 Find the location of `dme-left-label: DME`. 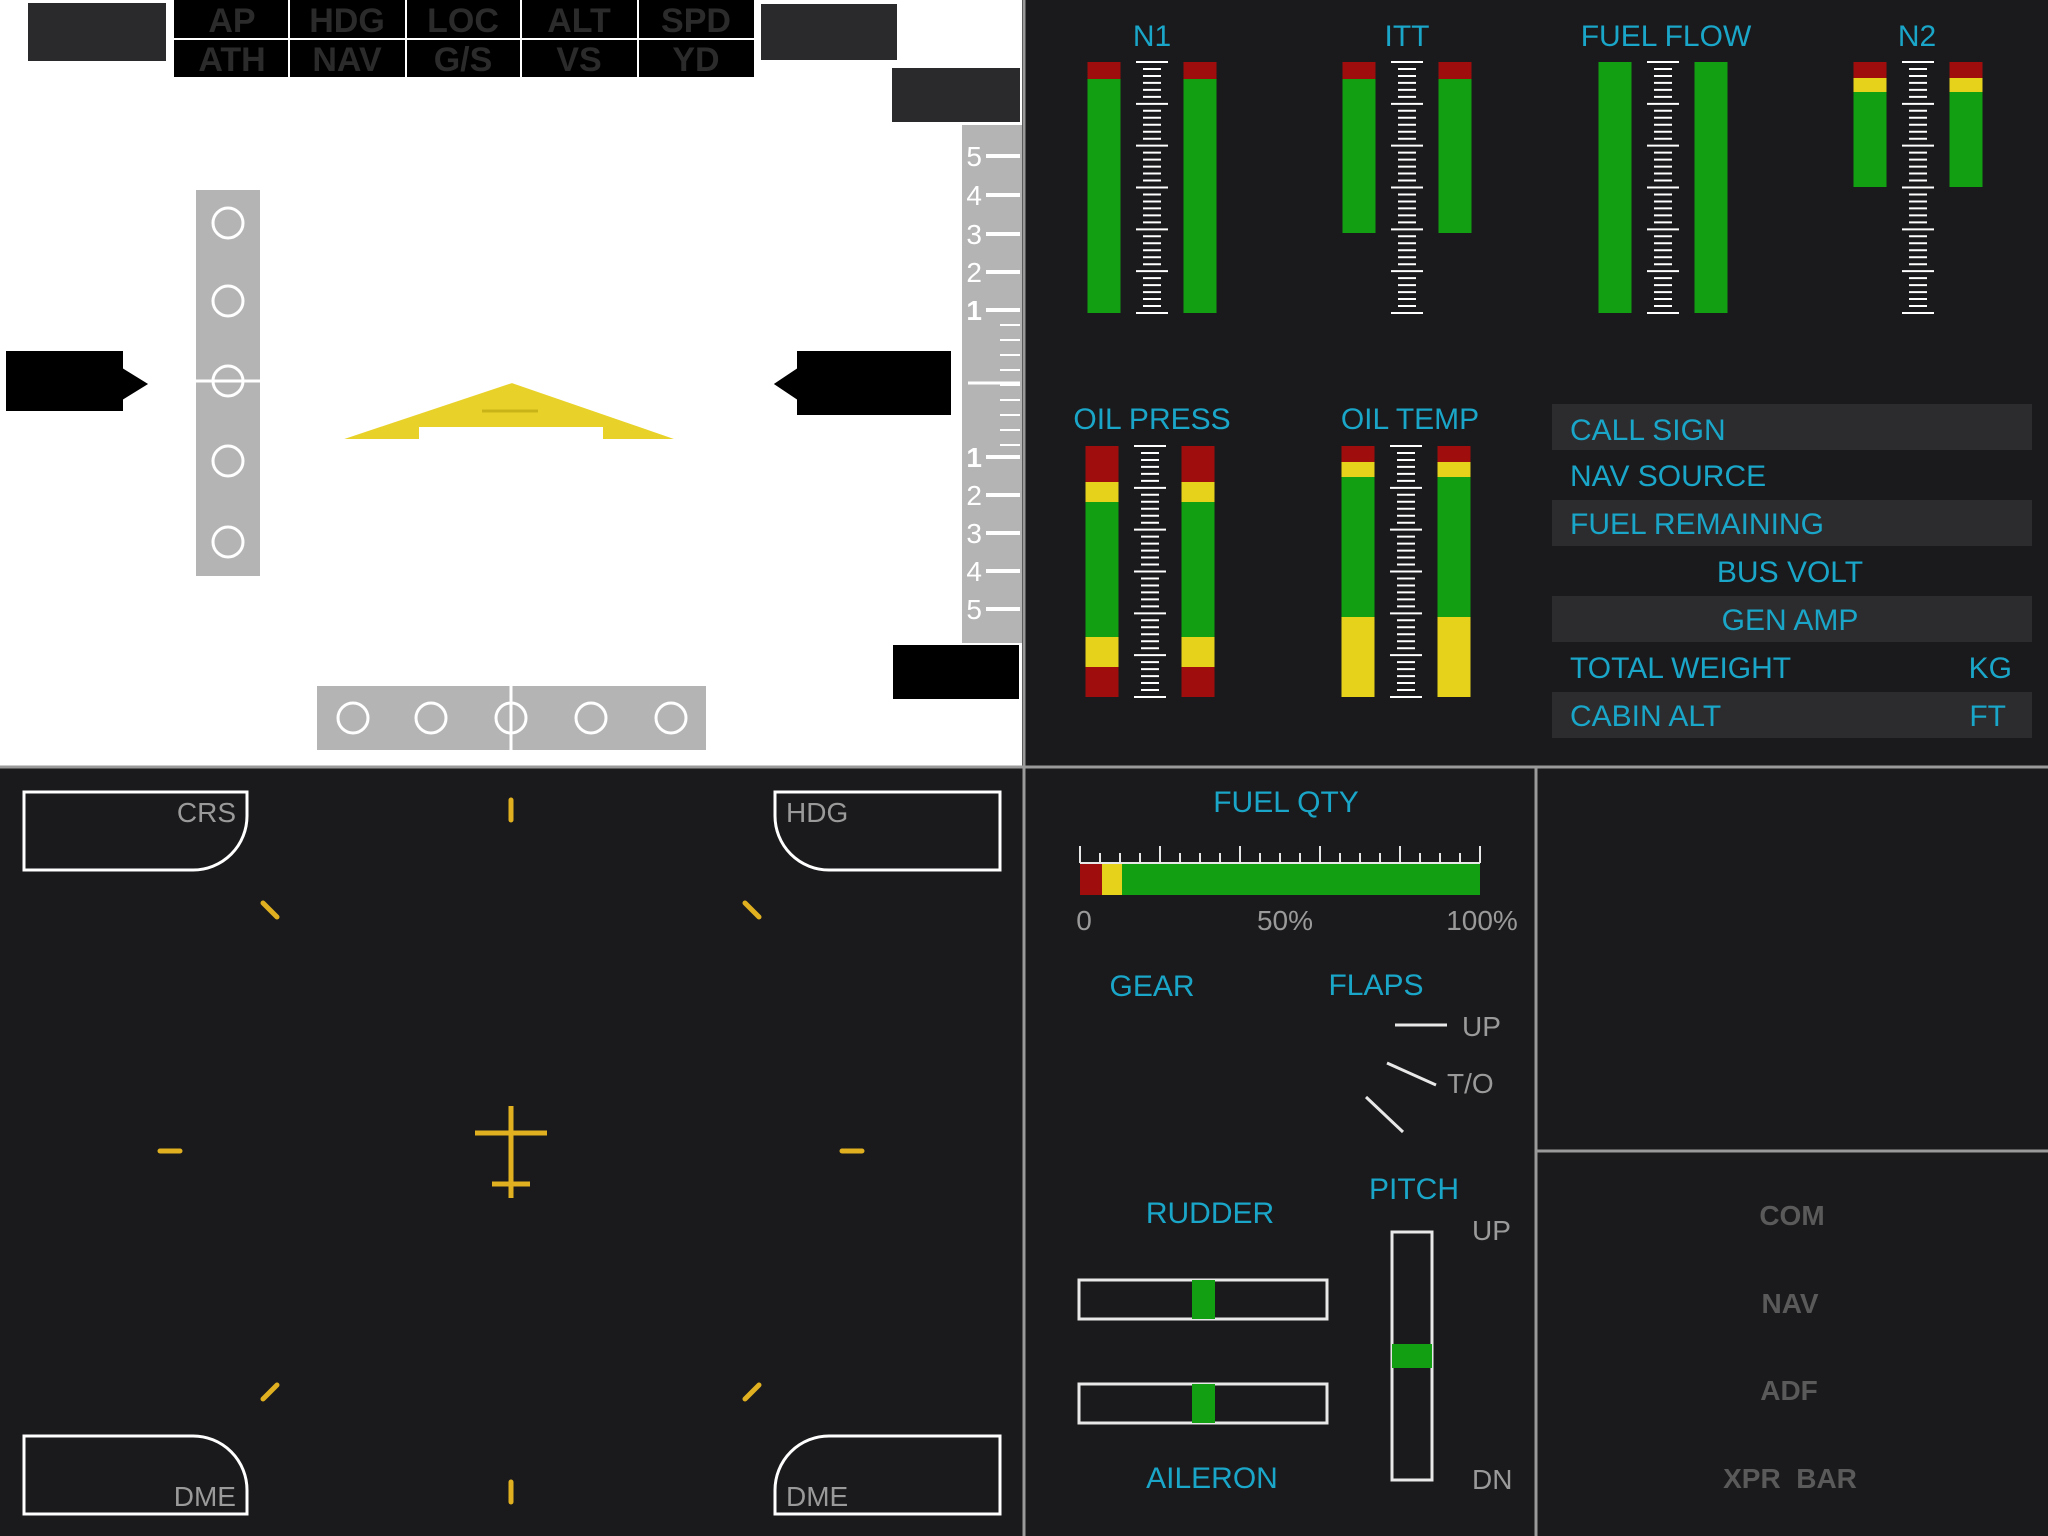

dme-left-label: DME is located at coordinates (205, 1496).